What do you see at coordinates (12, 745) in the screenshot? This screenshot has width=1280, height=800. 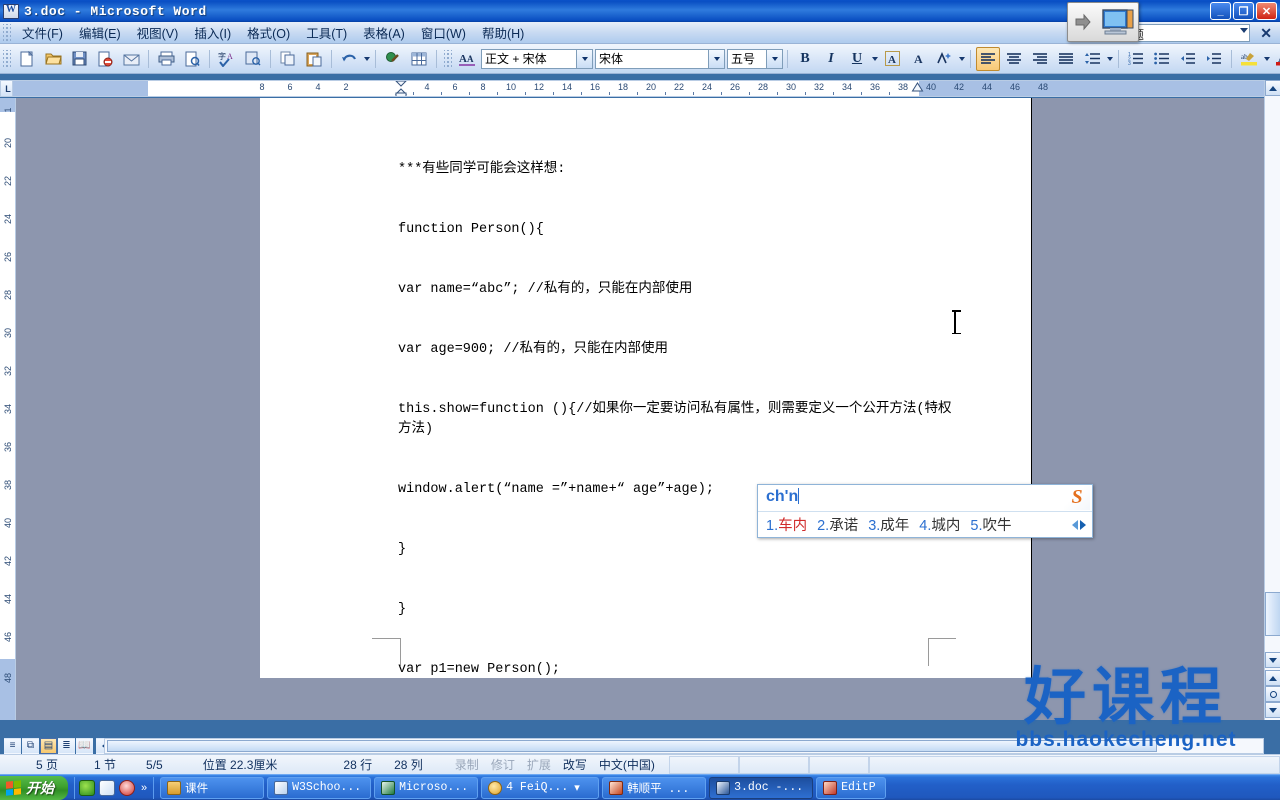 I see `normal-view-icon: ≡` at bounding box center [12, 745].